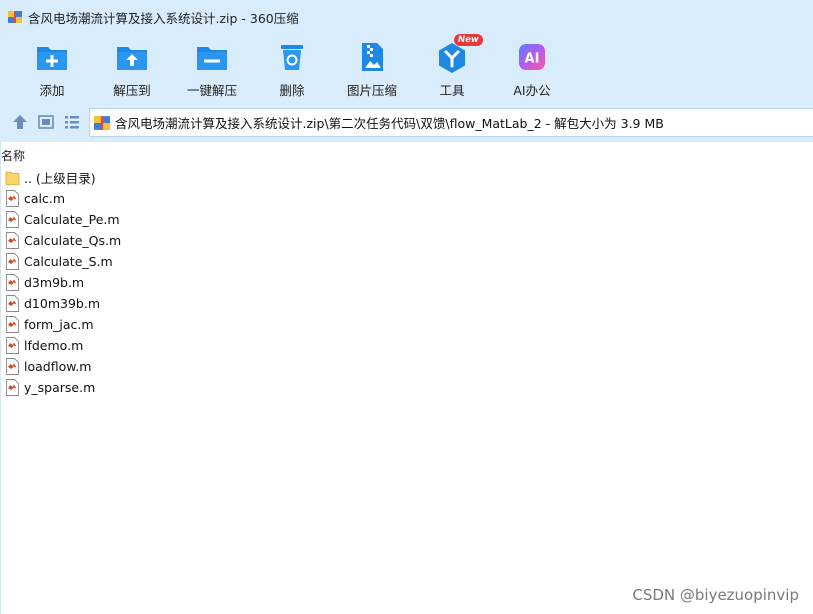 The image size is (813, 614). I want to click on list-item-label: d10m39b.m, so click(62, 303).